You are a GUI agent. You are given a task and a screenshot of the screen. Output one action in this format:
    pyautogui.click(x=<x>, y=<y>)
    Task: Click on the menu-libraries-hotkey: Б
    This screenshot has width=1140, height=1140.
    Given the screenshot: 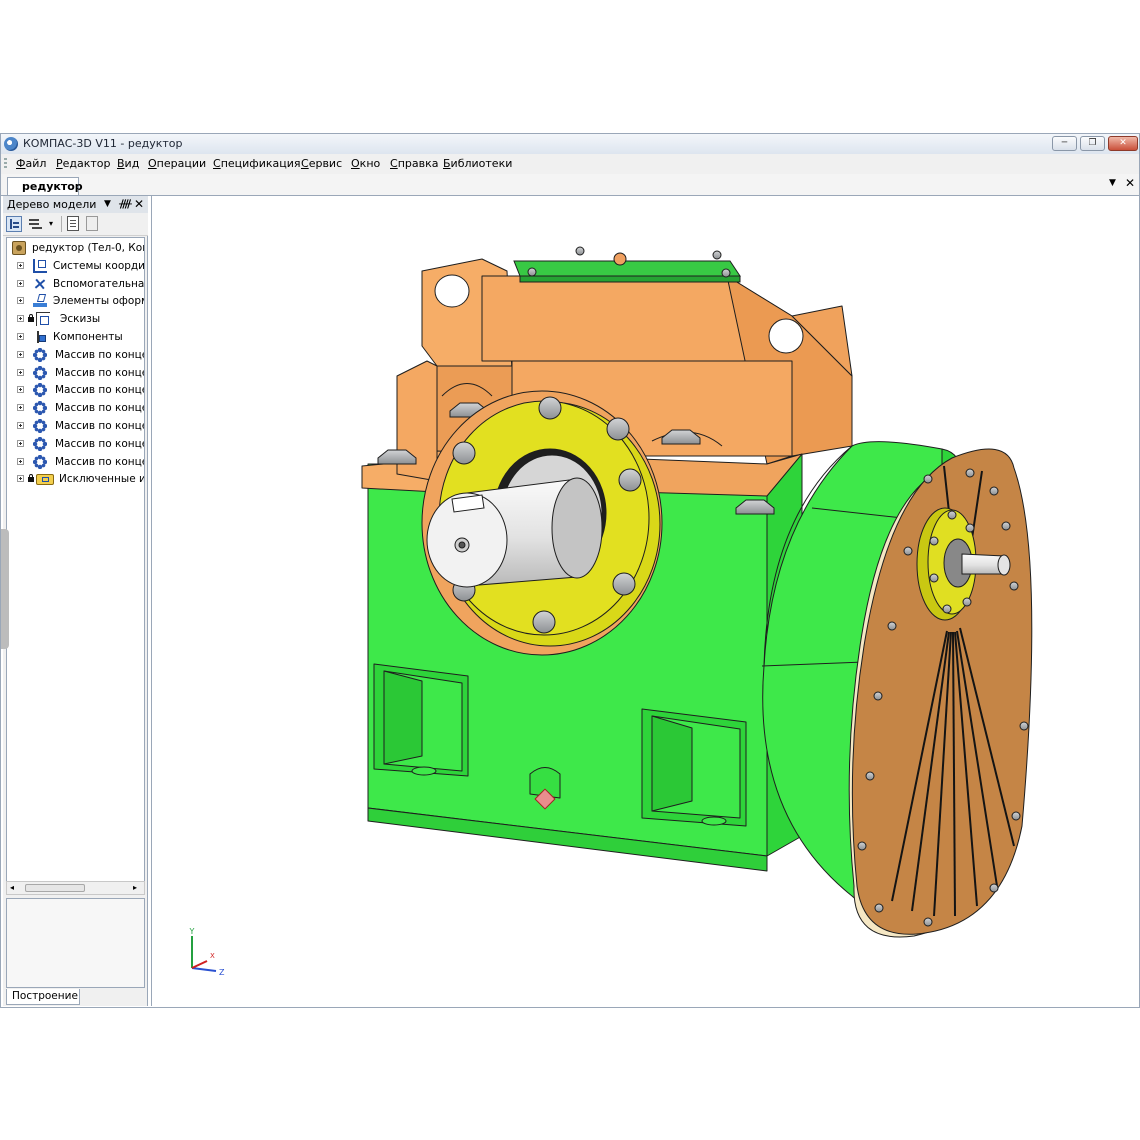 What is the action you would take?
    pyautogui.click(x=447, y=163)
    